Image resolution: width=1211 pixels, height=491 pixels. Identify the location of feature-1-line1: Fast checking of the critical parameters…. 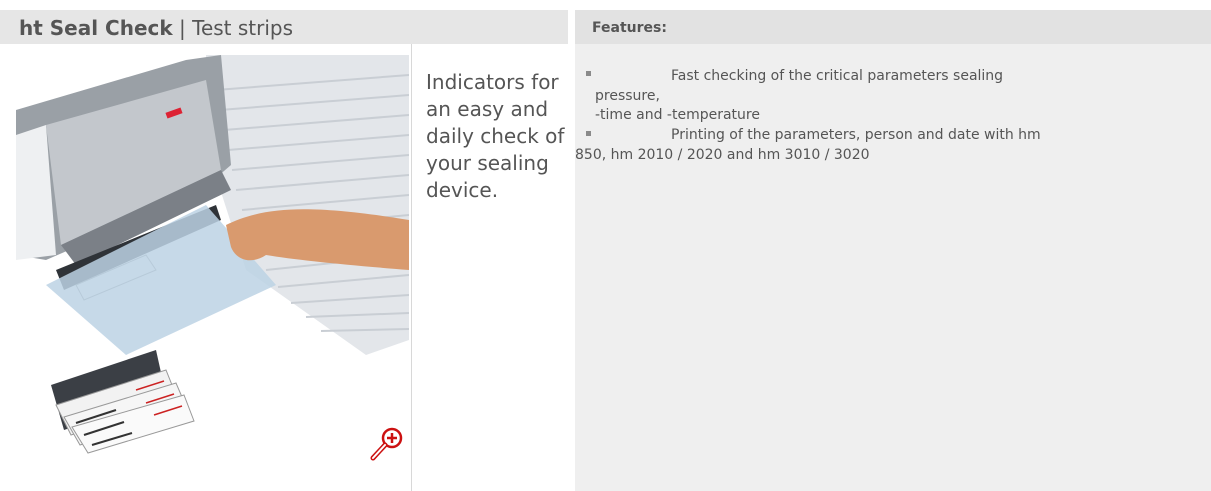
(837, 76).